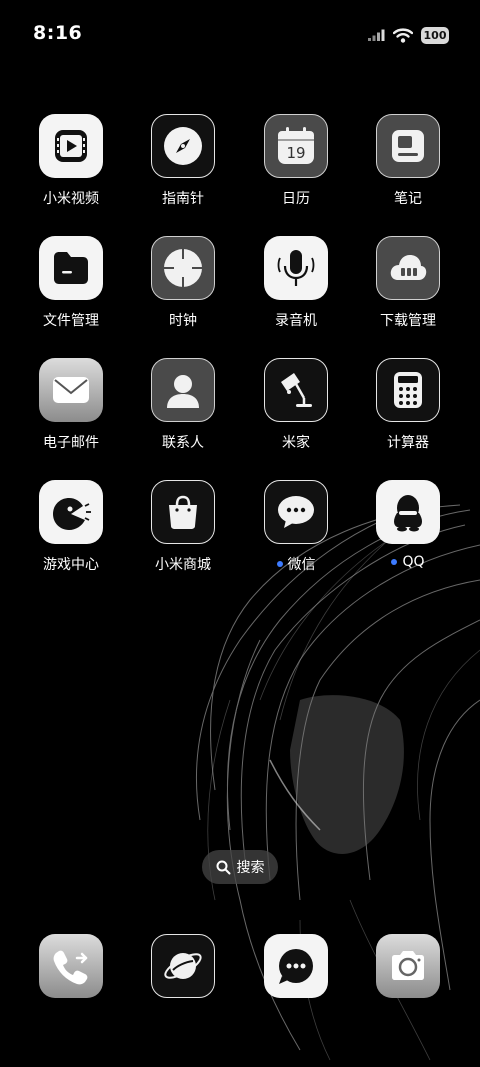 The image size is (480, 1067). I want to click on status-icons: 100, so click(408, 35).